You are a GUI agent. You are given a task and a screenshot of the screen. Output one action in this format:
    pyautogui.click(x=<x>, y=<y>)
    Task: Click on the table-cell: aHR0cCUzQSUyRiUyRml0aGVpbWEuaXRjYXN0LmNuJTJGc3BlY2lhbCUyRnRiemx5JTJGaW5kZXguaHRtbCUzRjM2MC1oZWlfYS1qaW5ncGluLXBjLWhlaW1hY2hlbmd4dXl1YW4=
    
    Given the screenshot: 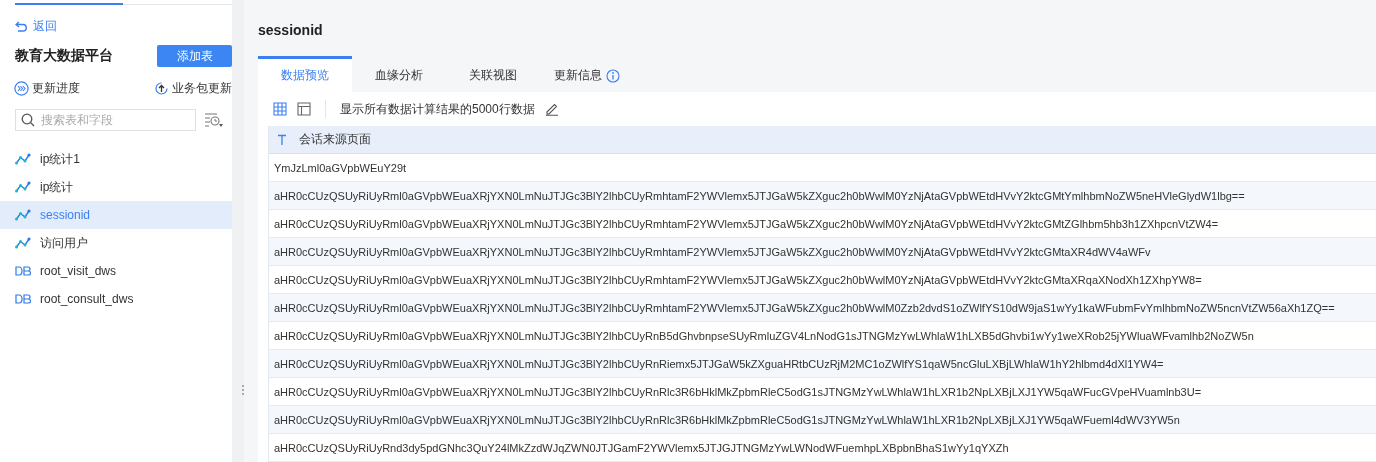 What is the action you would take?
    pyautogui.click(x=719, y=363)
    